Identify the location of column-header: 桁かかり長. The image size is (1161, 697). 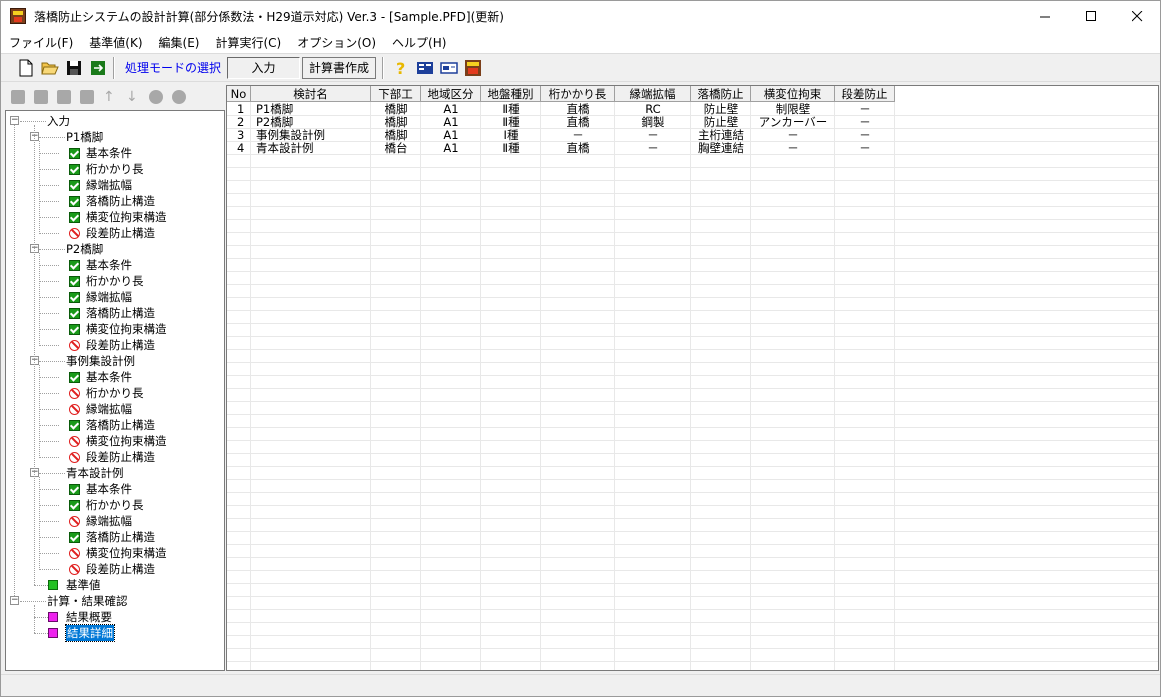
(578, 94).